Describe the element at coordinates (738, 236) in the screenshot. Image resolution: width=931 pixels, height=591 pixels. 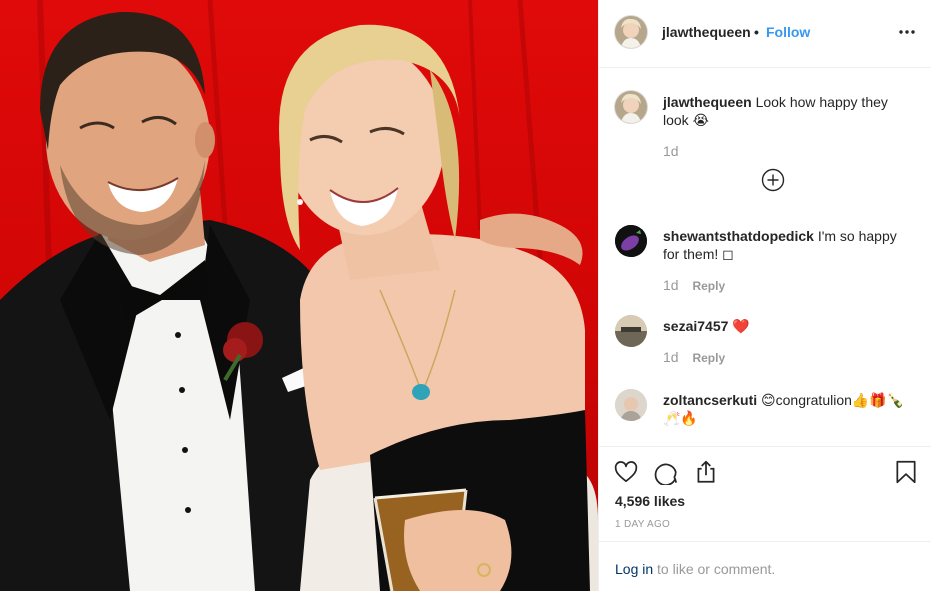
I see `commenter-username: shewantsthatdopedick` at that location.